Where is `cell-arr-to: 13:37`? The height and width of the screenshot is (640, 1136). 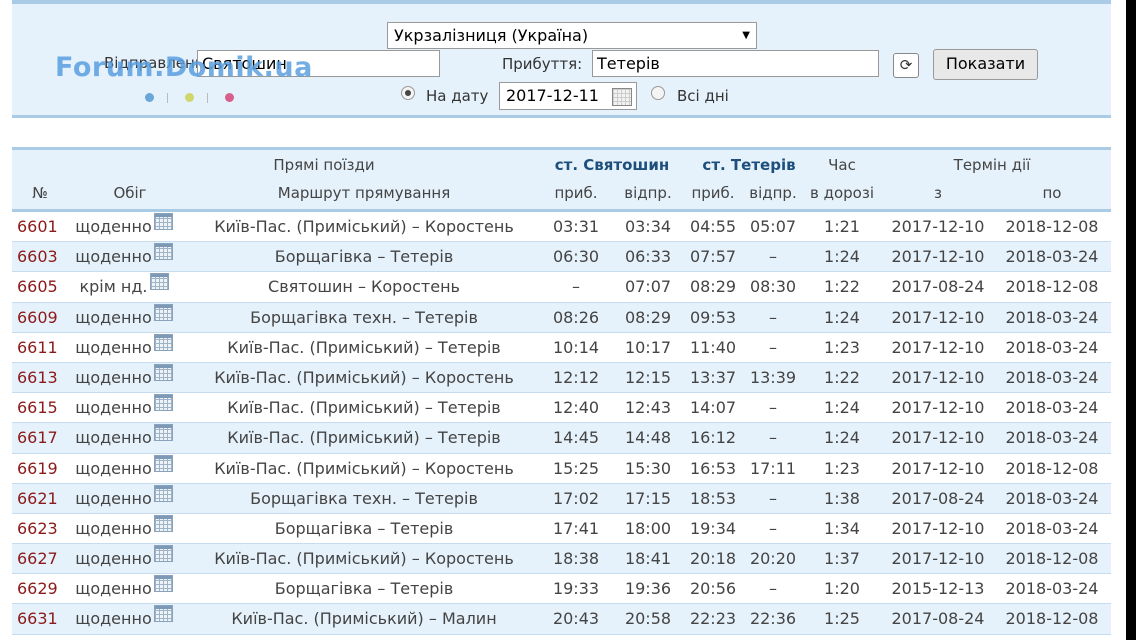 cell-arr-to: 13:37 is located at coordinates (713, 377).